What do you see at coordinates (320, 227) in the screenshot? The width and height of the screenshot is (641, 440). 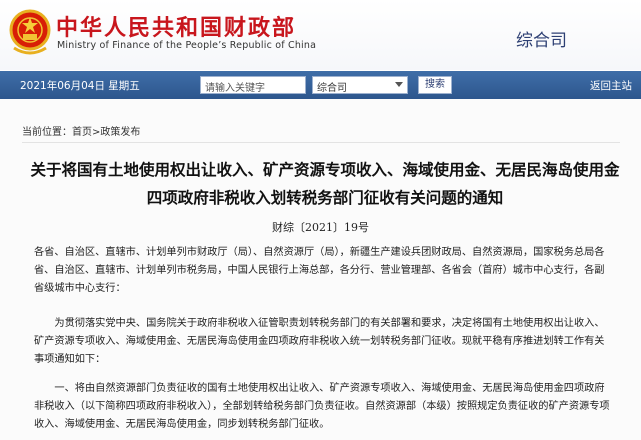 I see `document-number: 财综〔2021〕19号` at bounding box center [320, 227].